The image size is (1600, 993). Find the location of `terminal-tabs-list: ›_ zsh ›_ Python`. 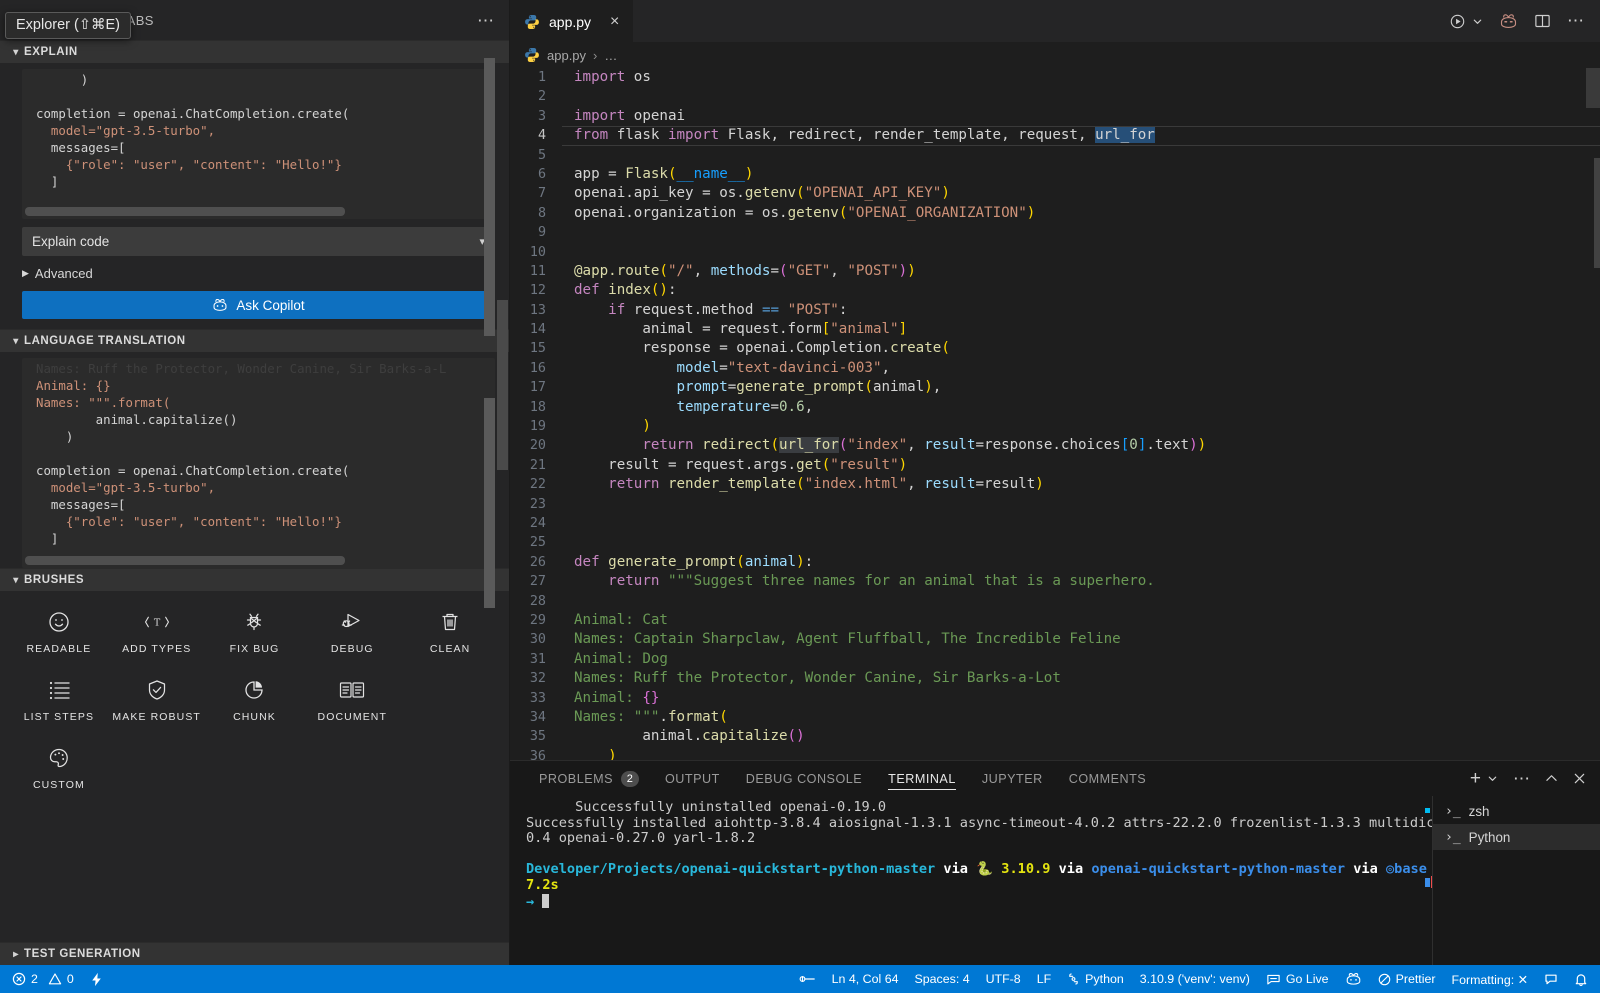

terminal-tabs-list: ›_ zsh ›_ Python is located at coordinates (1516, 880).